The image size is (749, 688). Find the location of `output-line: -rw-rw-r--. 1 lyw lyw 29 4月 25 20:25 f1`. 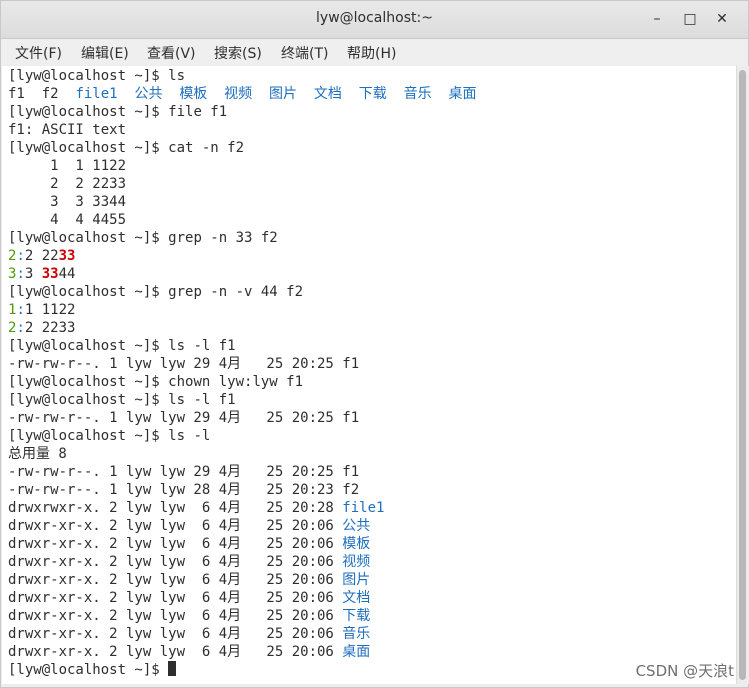

output-line: -rw-rw-r--. 1 lyw lyw 29 4月 25 20:25 f1 is located at coordinates (183, 364).